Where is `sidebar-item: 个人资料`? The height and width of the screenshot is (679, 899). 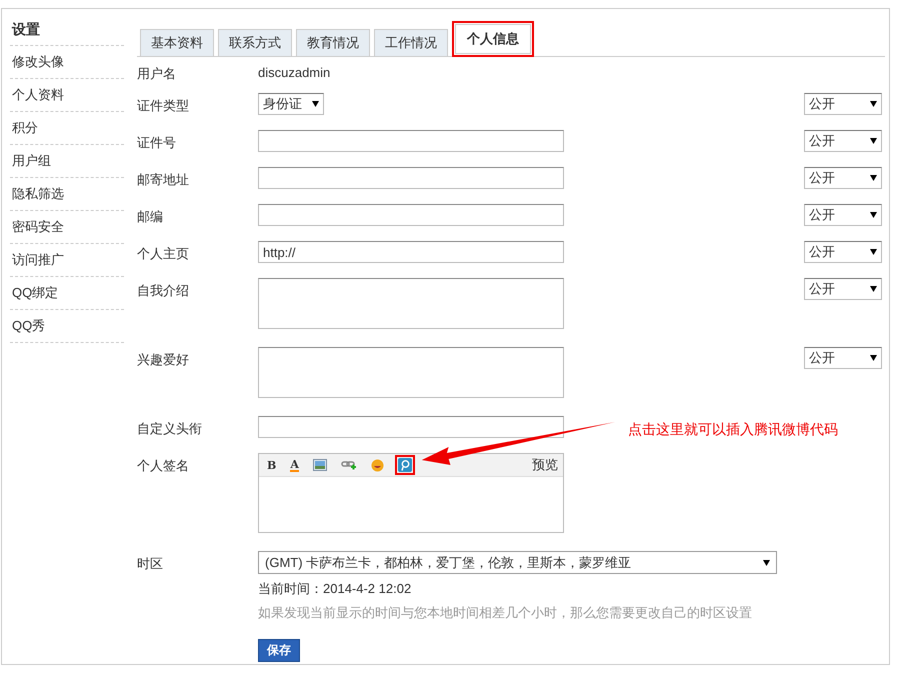 sidebar-item: 个人资料 is located at coordinates (67, 95).